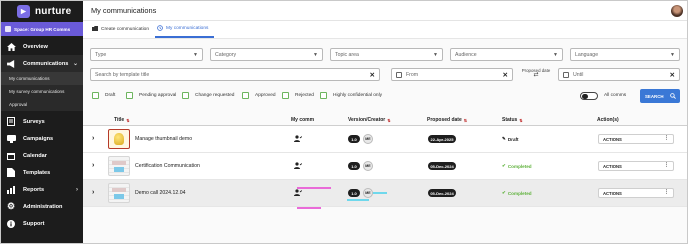  What do you see at coordinates (122, 120) in the screenshot?
I see `column-header-title: Title ⇅` at bounding box center [122, 120].